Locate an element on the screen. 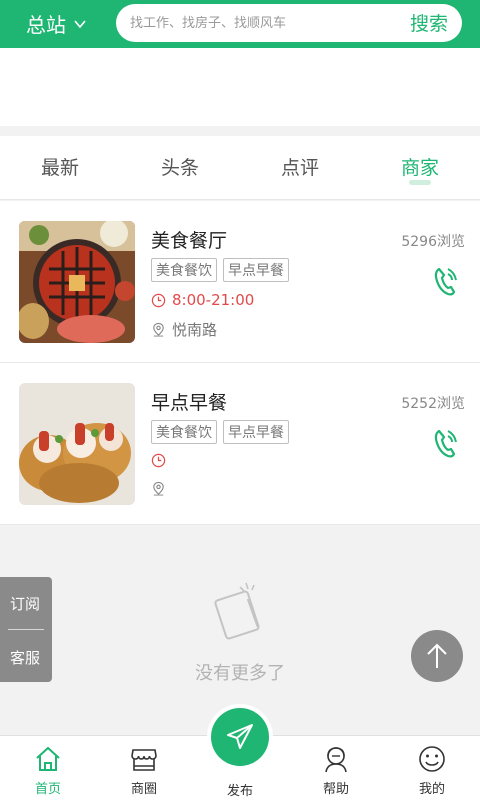 This screenshot has height=800, width=480. home-icon is located at coordinates (48, 758).